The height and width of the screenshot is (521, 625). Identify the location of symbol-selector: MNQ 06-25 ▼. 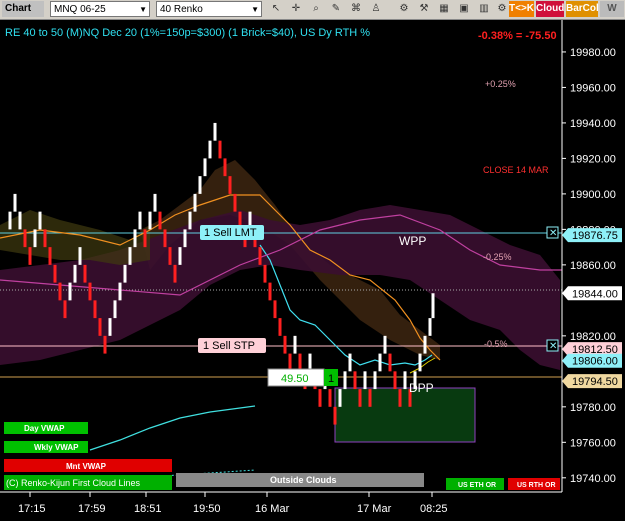
(100, 9).